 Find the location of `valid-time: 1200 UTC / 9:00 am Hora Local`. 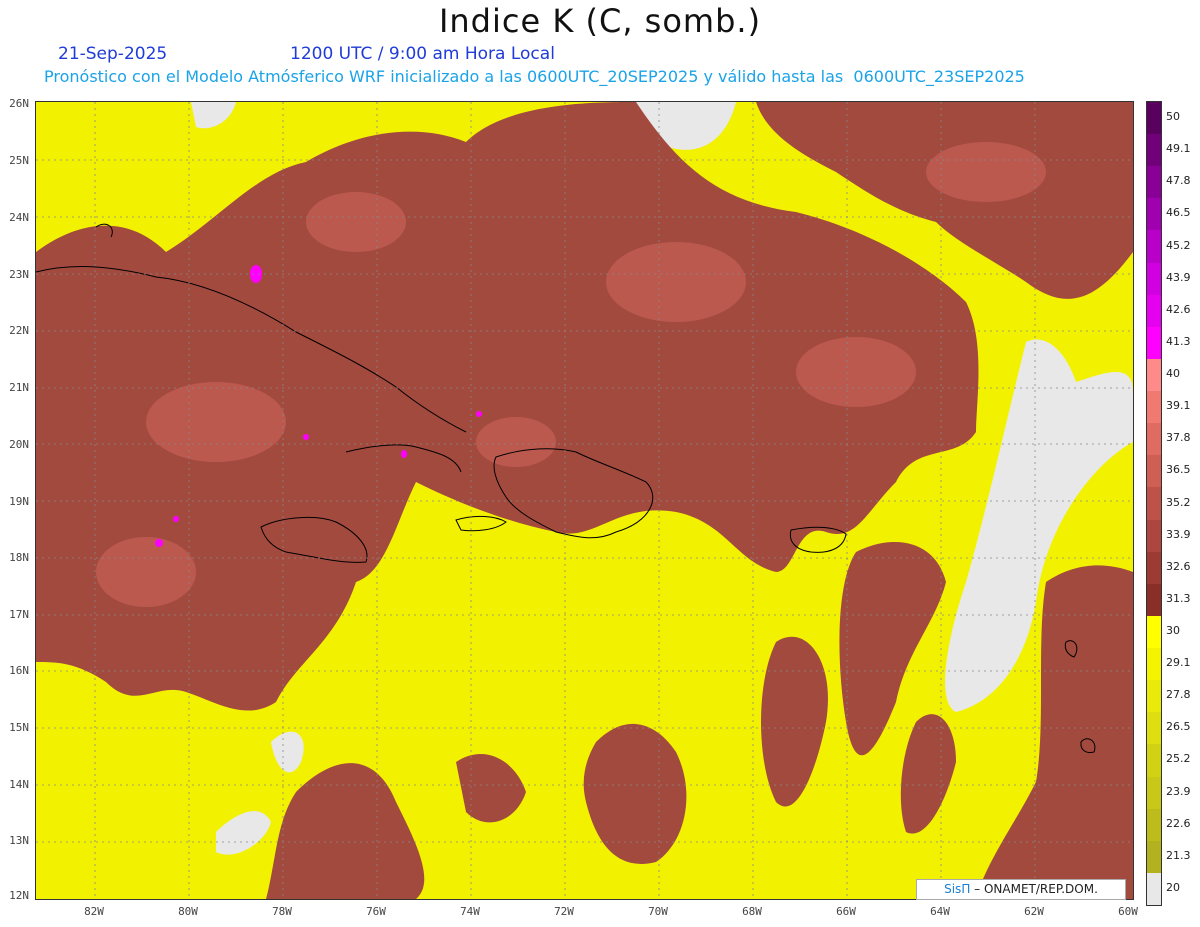

valid-time: 1200 UTC / 9:00 am Hora Local is located at coordinates (422, 54).